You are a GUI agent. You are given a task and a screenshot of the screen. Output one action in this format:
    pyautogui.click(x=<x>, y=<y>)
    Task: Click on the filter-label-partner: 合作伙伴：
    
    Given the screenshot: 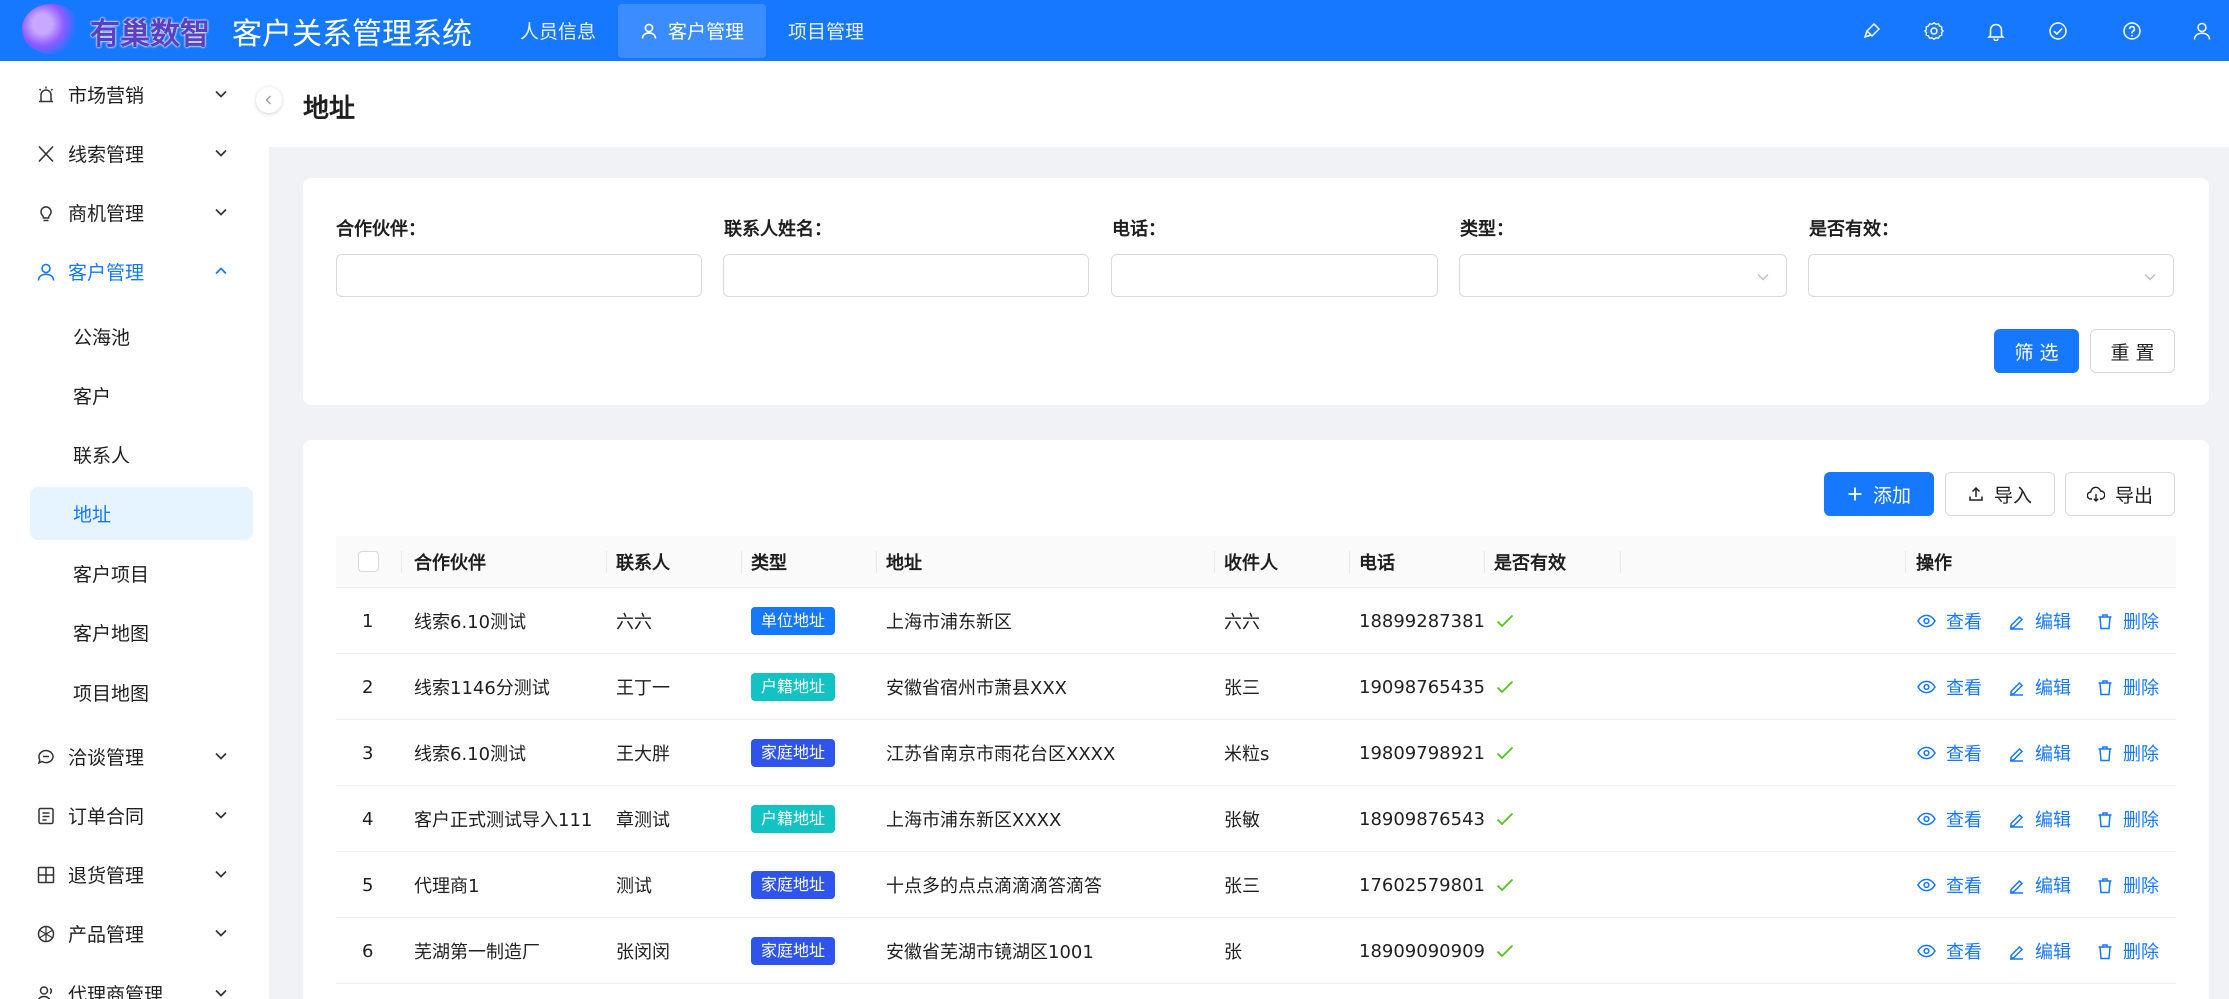 What is the action you would take?
    pyautogui.click(x=381, y=229)
    